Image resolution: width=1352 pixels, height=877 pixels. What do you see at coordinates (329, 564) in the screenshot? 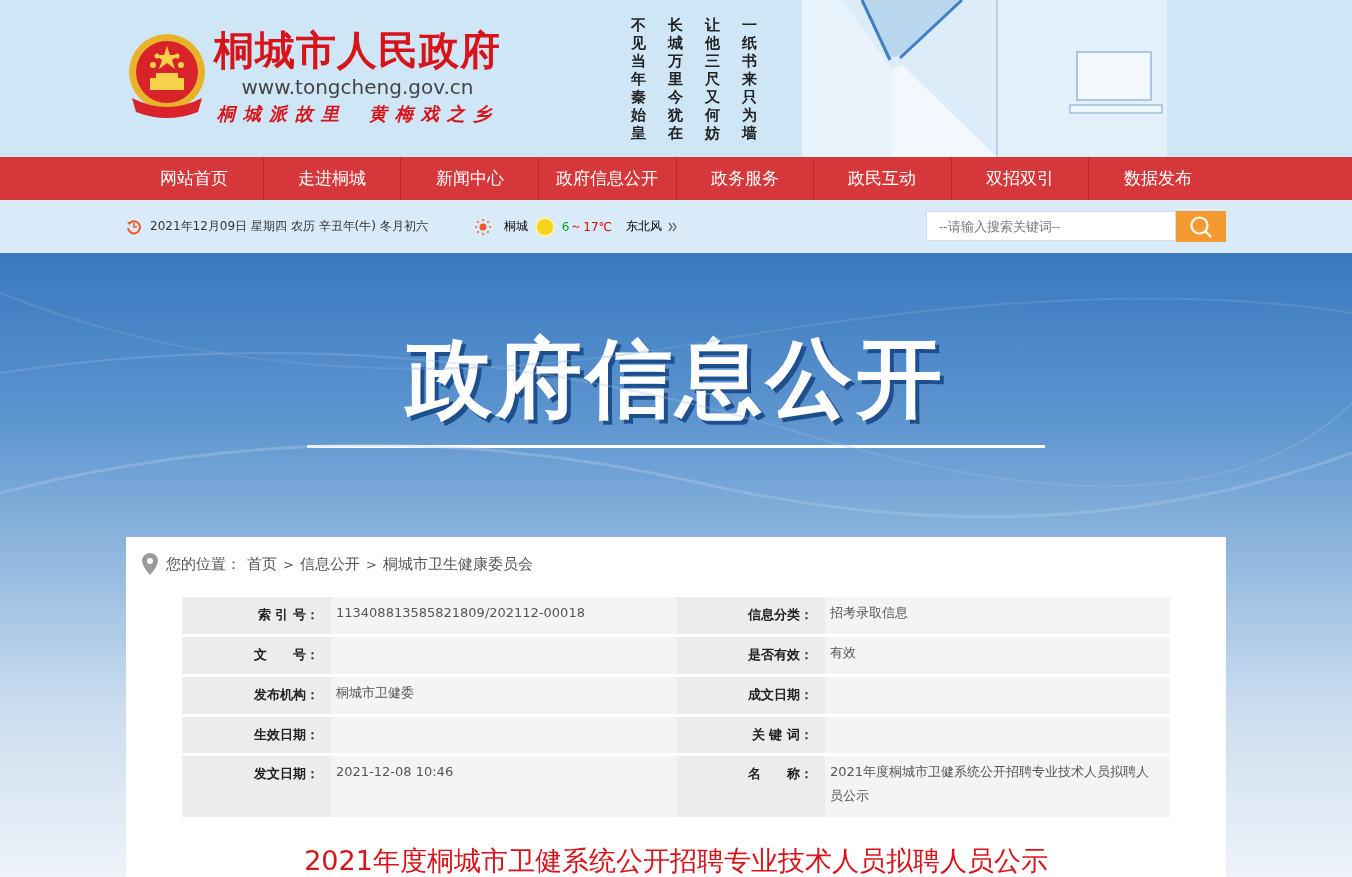
I see `breadcrumb-link: 信息公开` at bounding box center [329, 564].